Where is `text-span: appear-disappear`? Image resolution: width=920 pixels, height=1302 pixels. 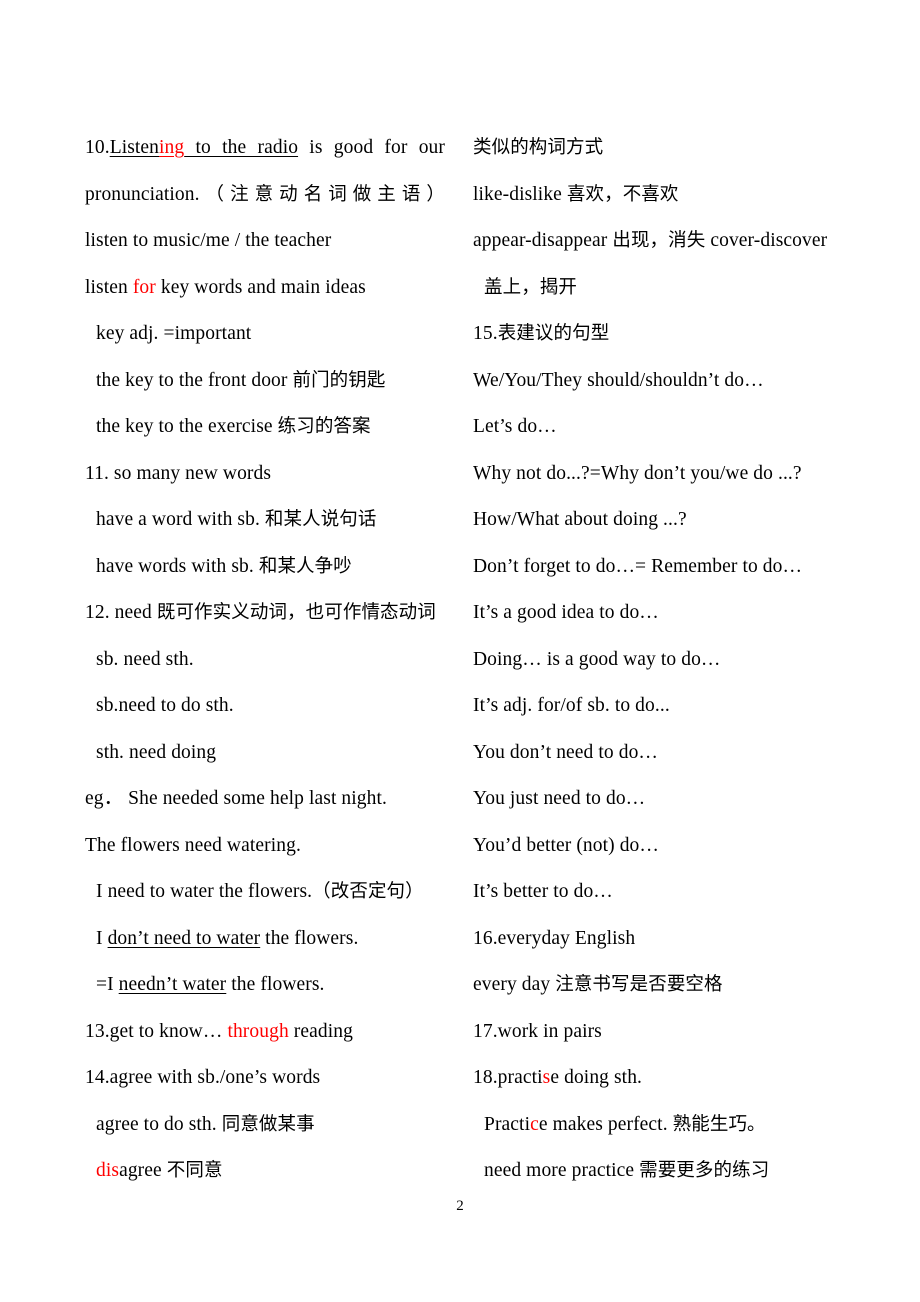
text-span: appear-disappear is located at coordinates (543, 240).